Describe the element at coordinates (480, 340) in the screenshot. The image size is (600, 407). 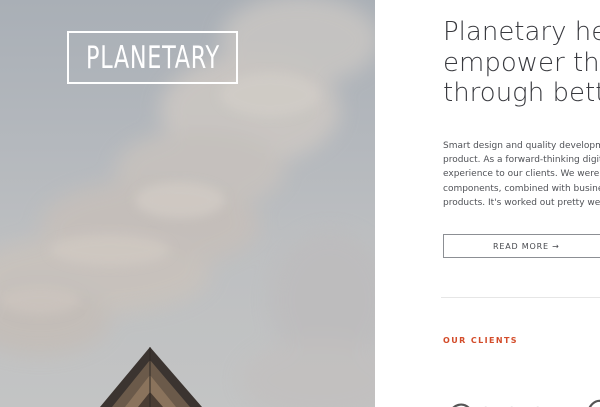
I see `clients-heading: OUR CLIENTS` at that location.